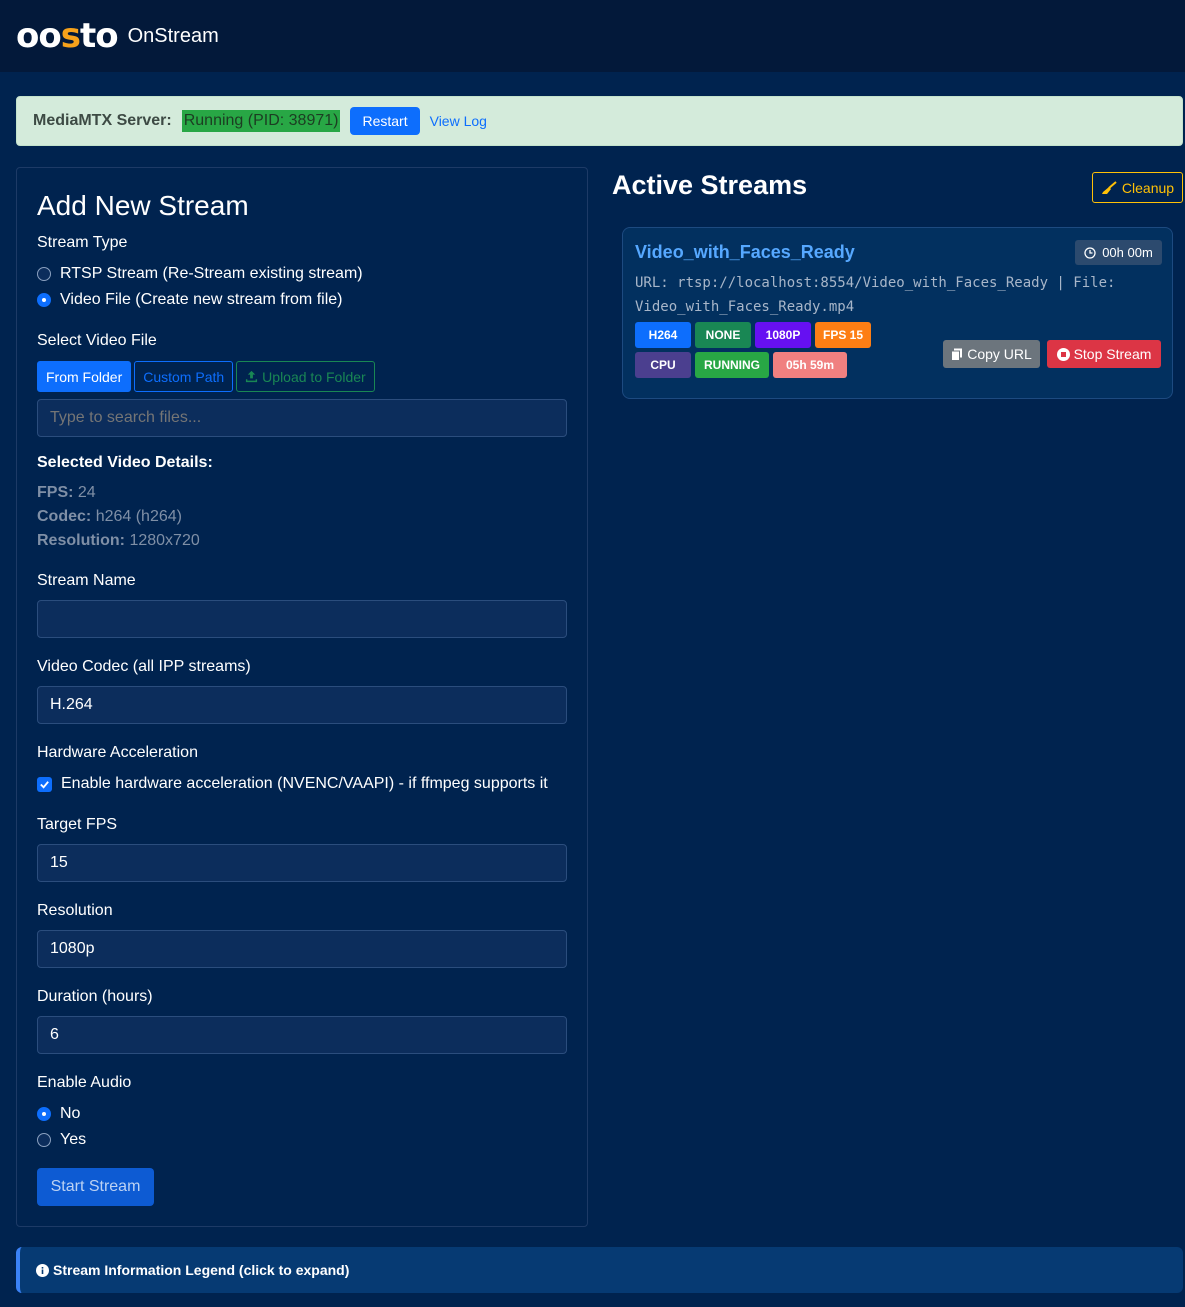 The image size is (1185, 1307). I want to click on upload-icon, so click(252, 376).